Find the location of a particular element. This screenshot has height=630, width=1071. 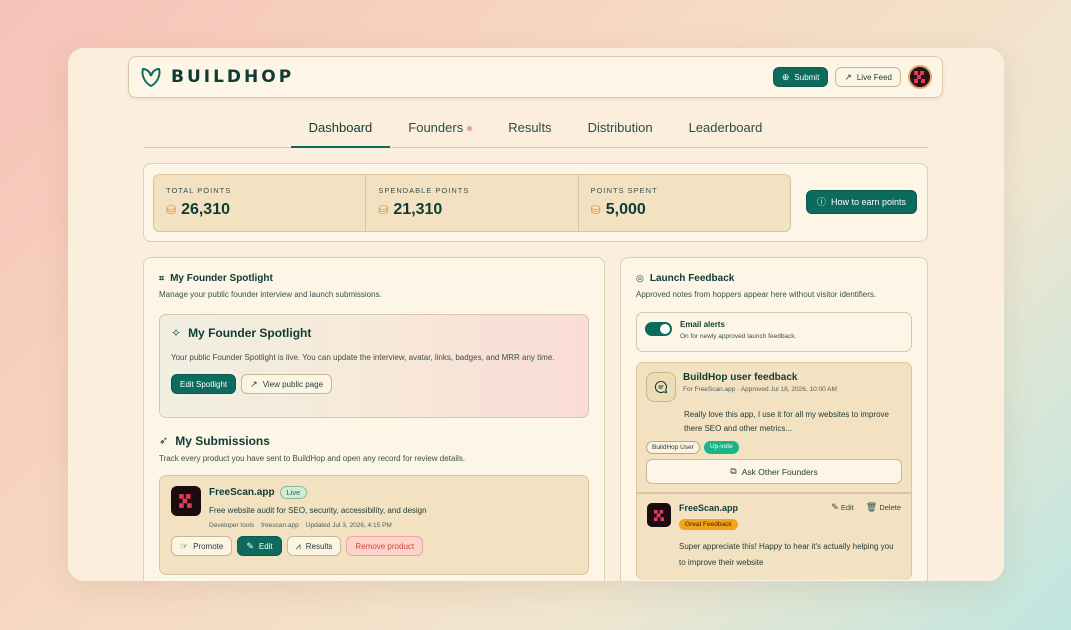

tab-leaderboard: Leaderboard is located at coordinates (726, 128).